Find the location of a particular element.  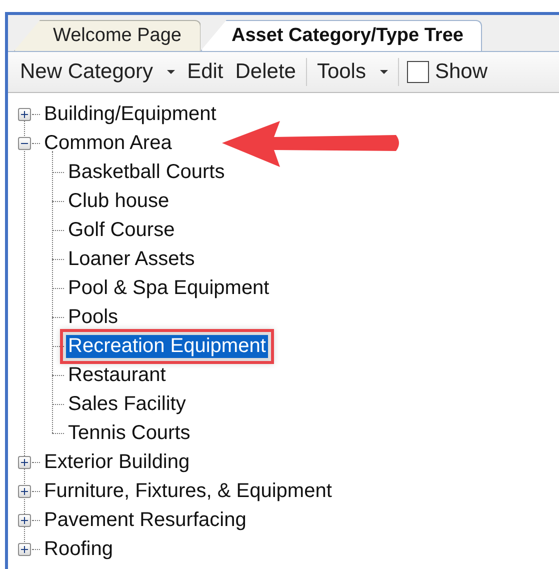

tree-item: Loaner Assets is located at coordinates (131, 259).